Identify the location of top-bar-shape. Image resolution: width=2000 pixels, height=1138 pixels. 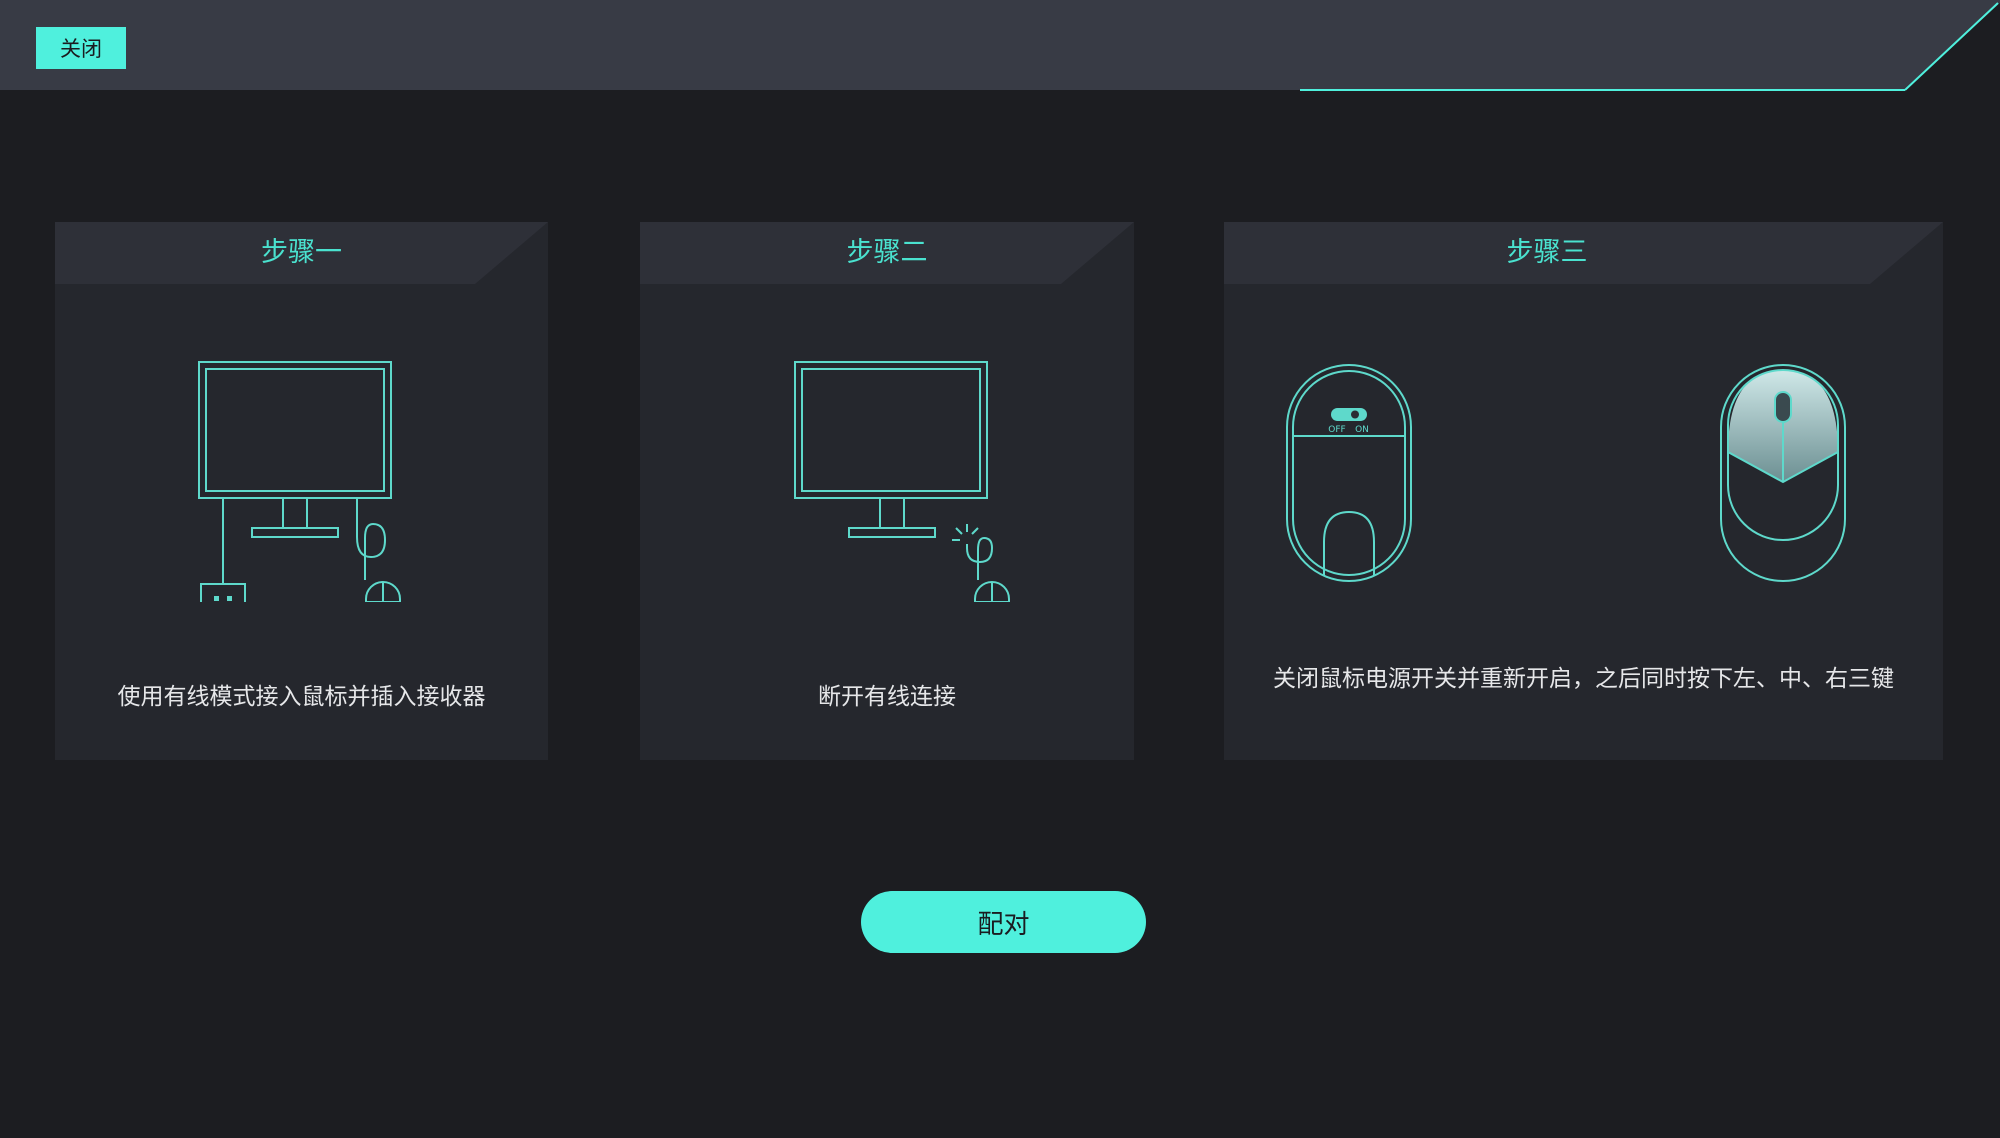
(1000, 47).